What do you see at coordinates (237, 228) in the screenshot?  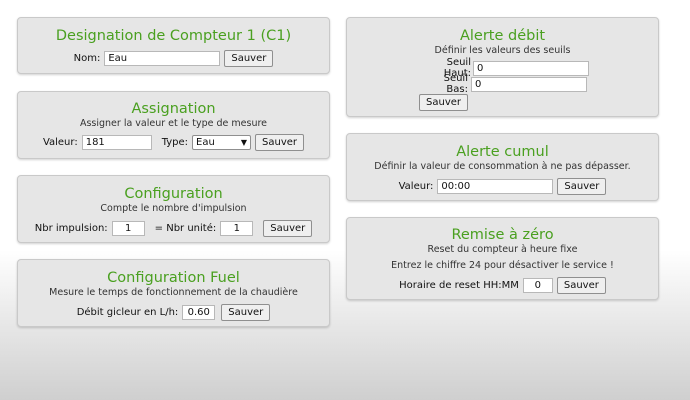 I see `unite-input: 1` at bounding box center [237, 228].